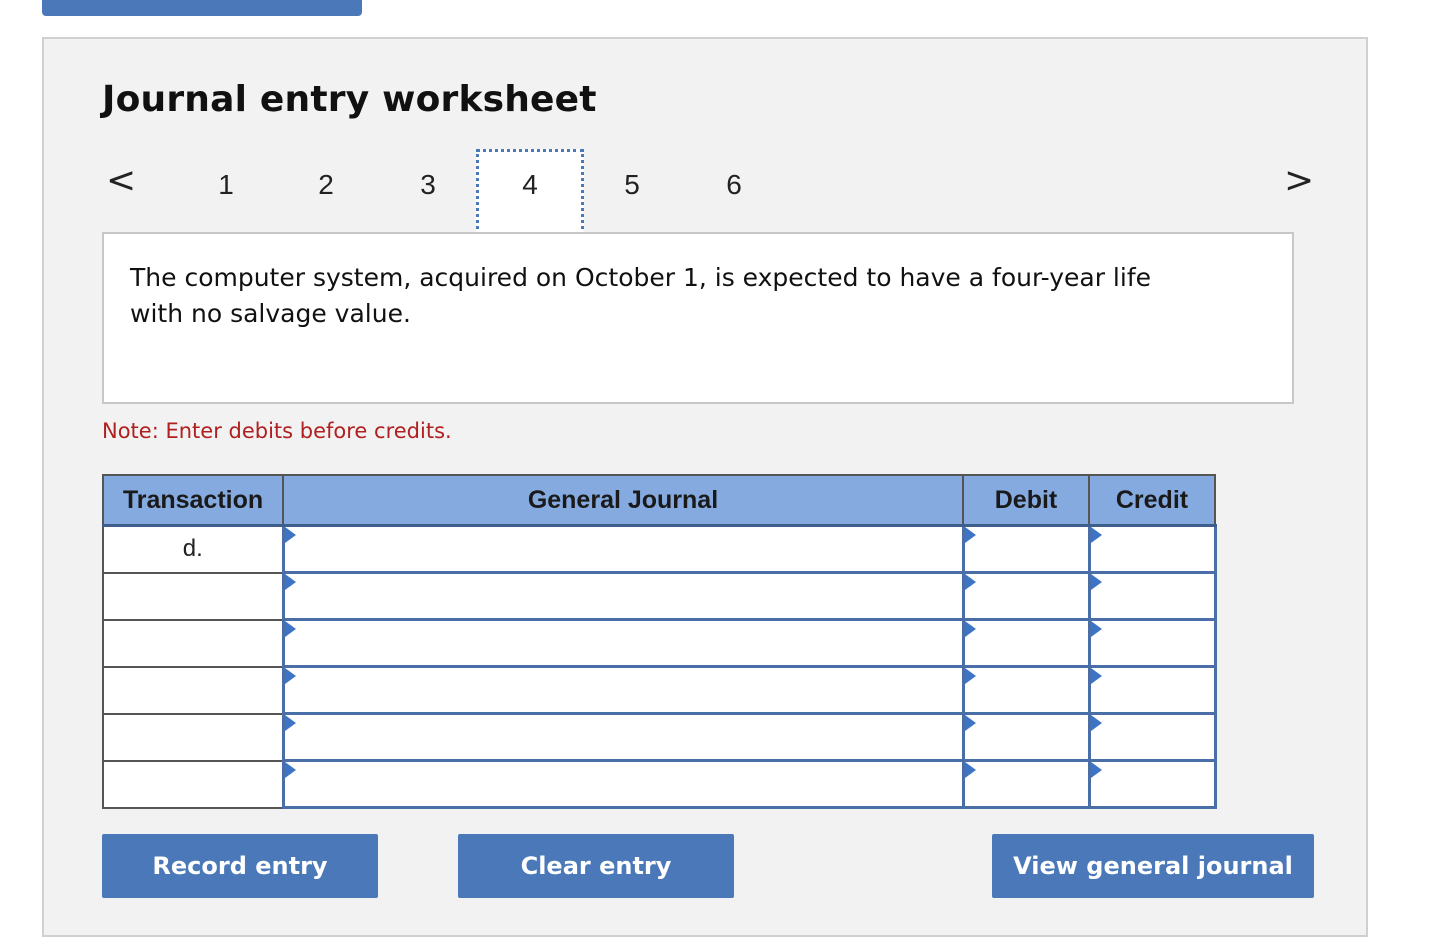 This screenshot has height=937, width=1432. I want to click on header-debit: Debit, so click(1026, 500).